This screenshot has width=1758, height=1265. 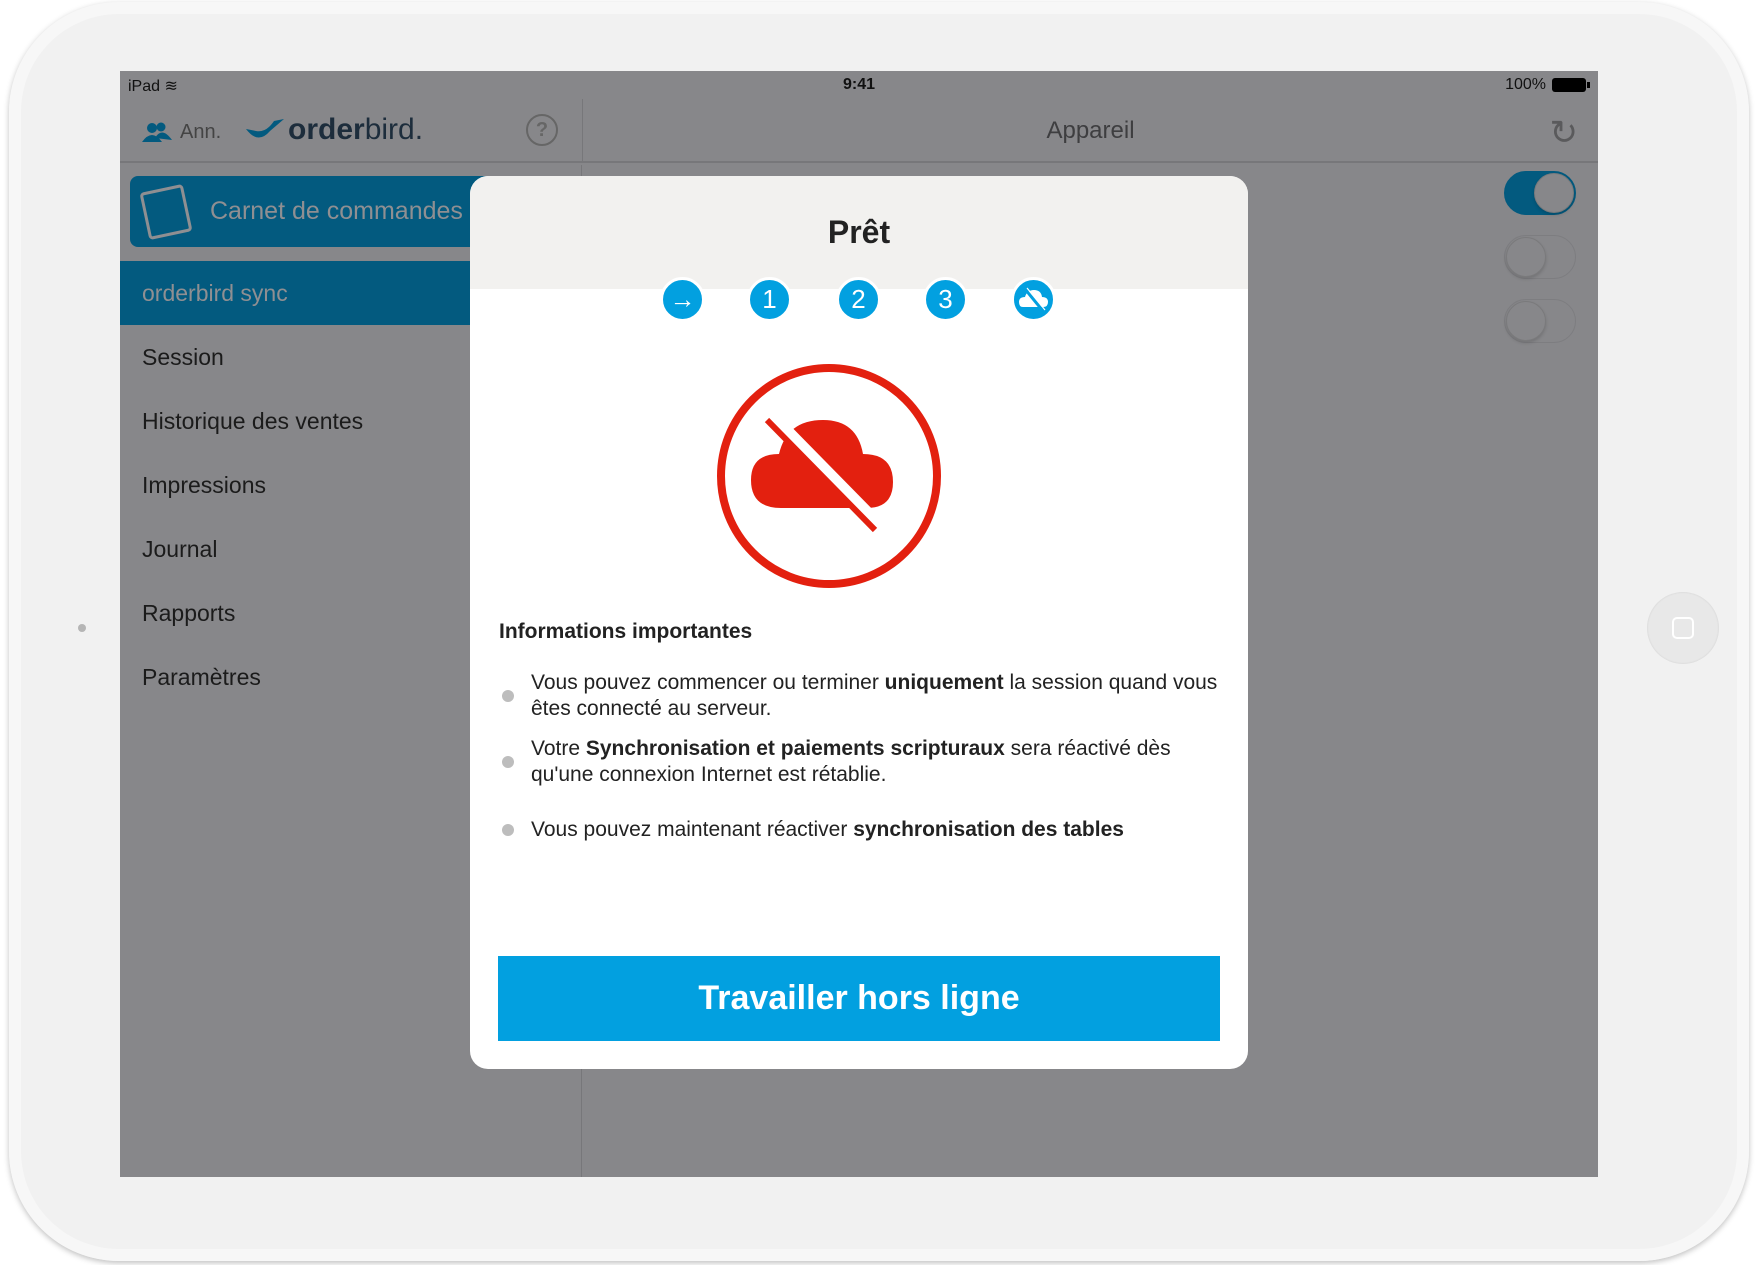 What do you see at coordinates (769, 299) in the screenshot?
I see `step-1: 1` at bounding box center [769, 299].